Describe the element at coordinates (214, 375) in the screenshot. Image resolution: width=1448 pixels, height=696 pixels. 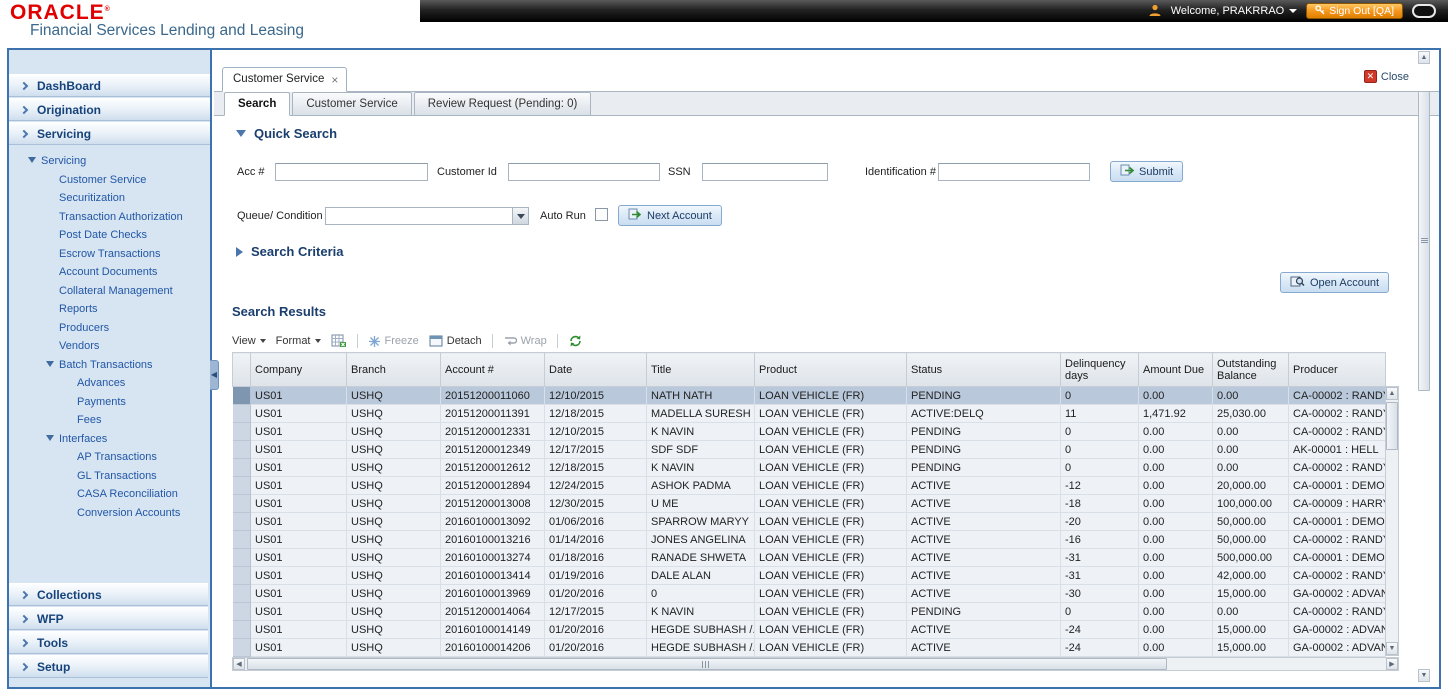
I see `sidebar-collapse-handle: ◀` at that location.